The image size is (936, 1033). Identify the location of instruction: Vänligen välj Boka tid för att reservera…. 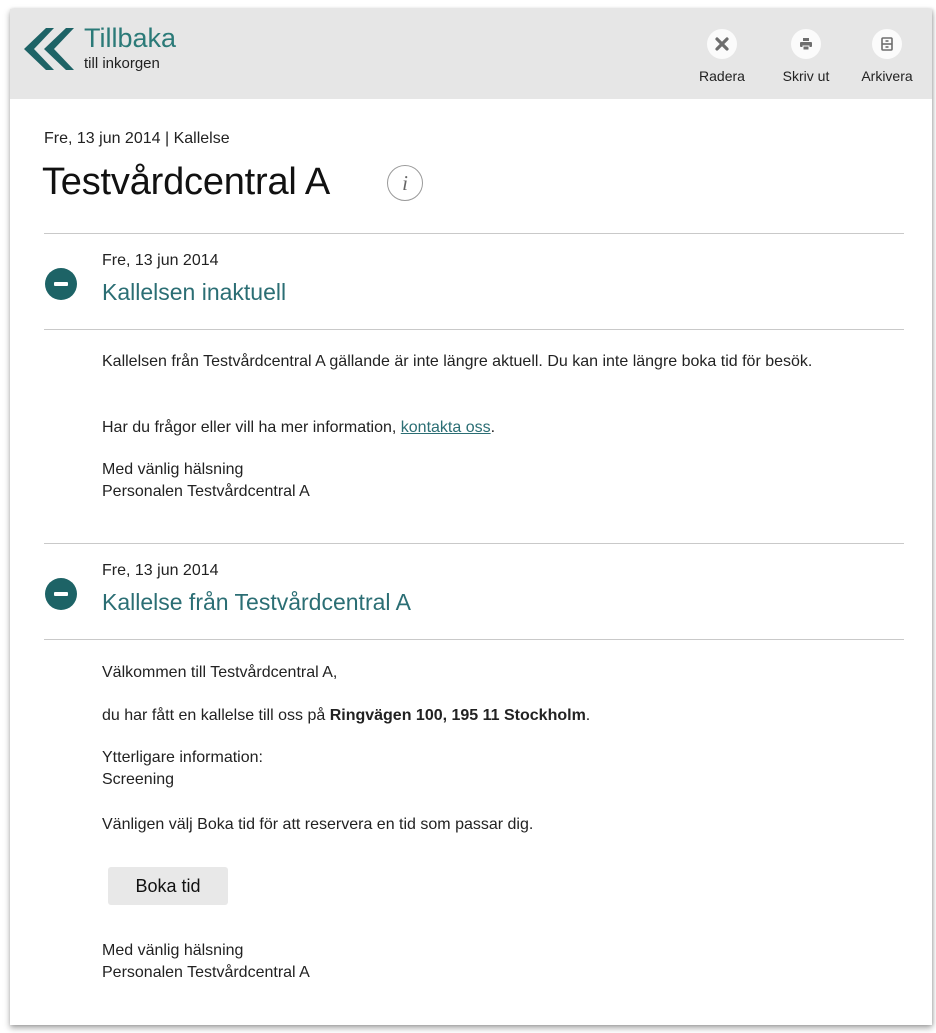
(318, 824).